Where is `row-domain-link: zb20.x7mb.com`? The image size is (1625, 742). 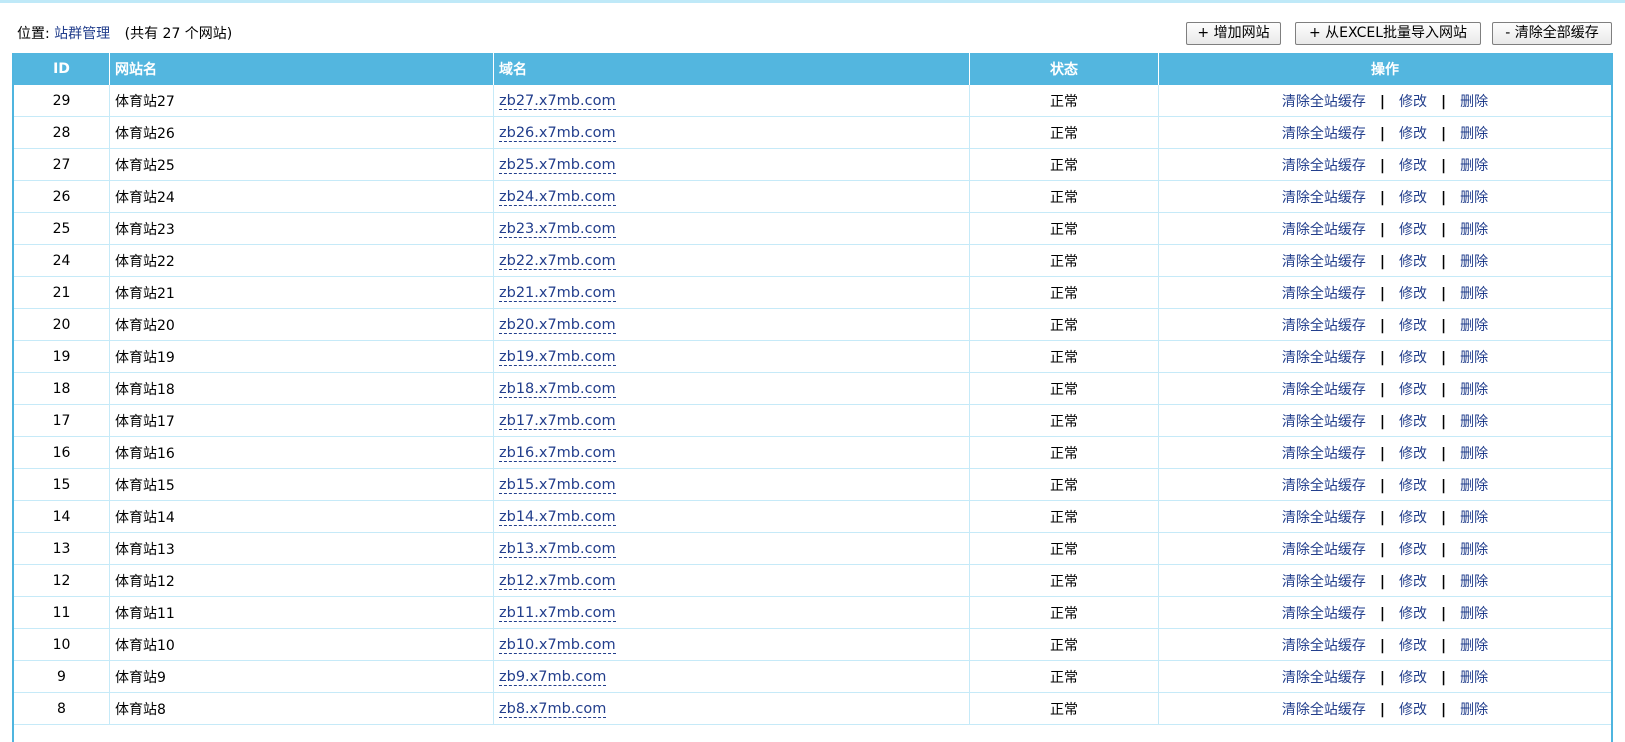
row-domain-link: zb20.x7mb.com is located at coordinates (557, 325).